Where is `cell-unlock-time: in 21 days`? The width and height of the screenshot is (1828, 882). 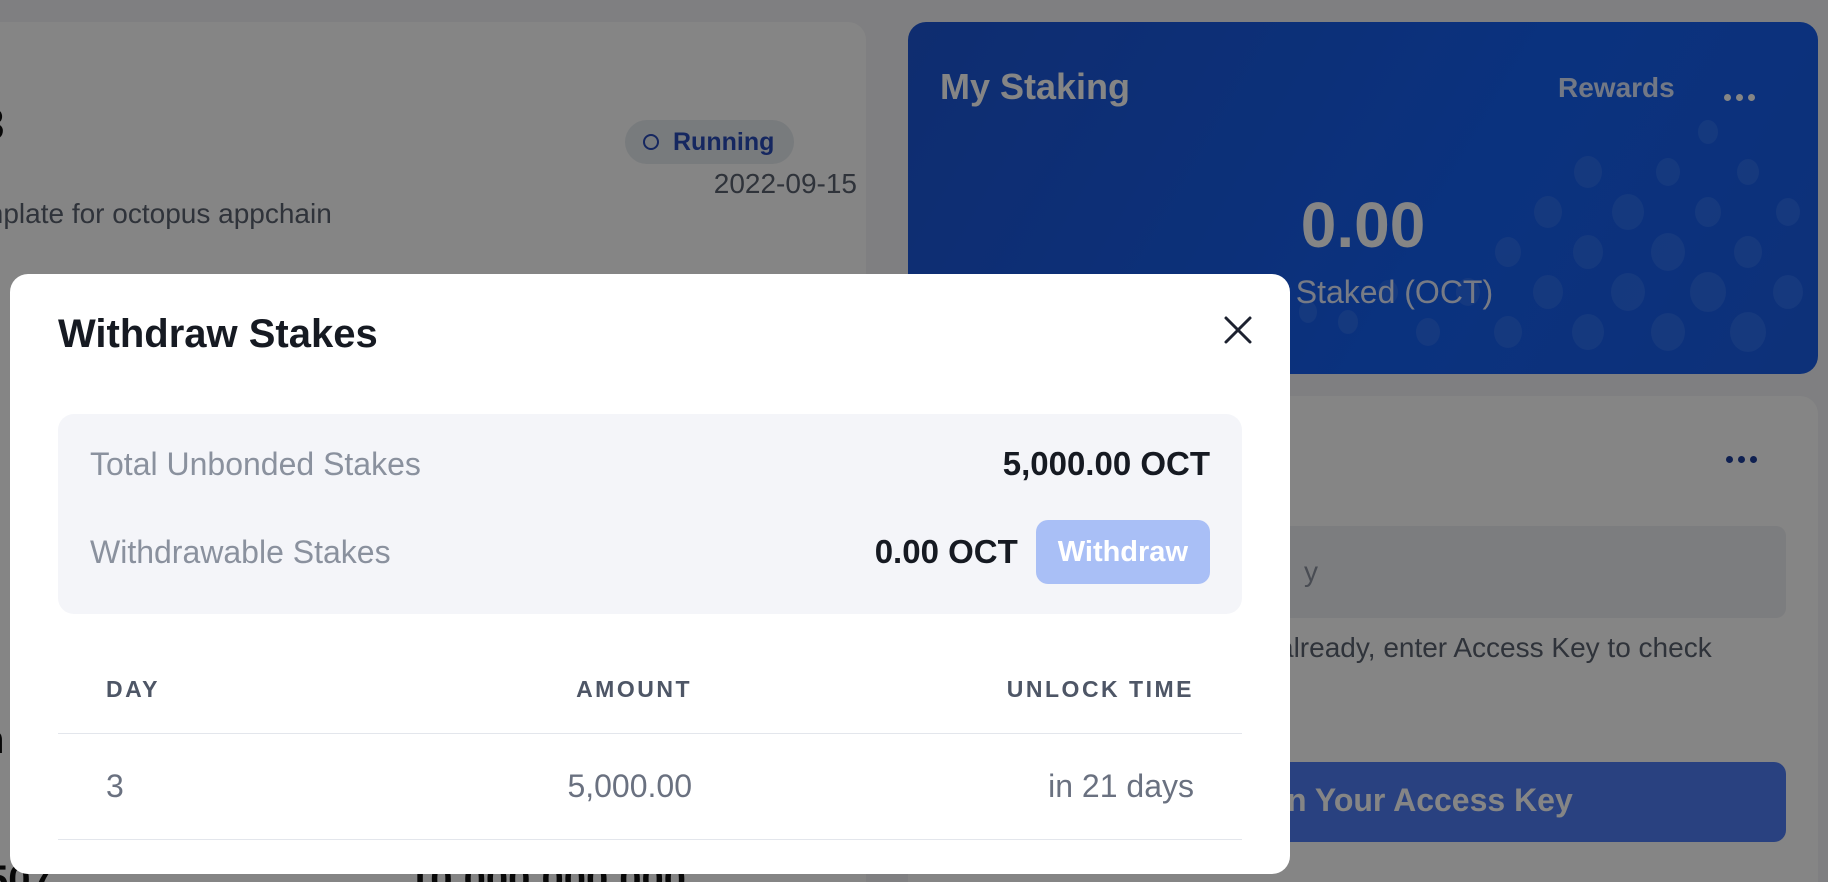
cell-unlock-time: in 21 days is located at coordinates (1121, 786).